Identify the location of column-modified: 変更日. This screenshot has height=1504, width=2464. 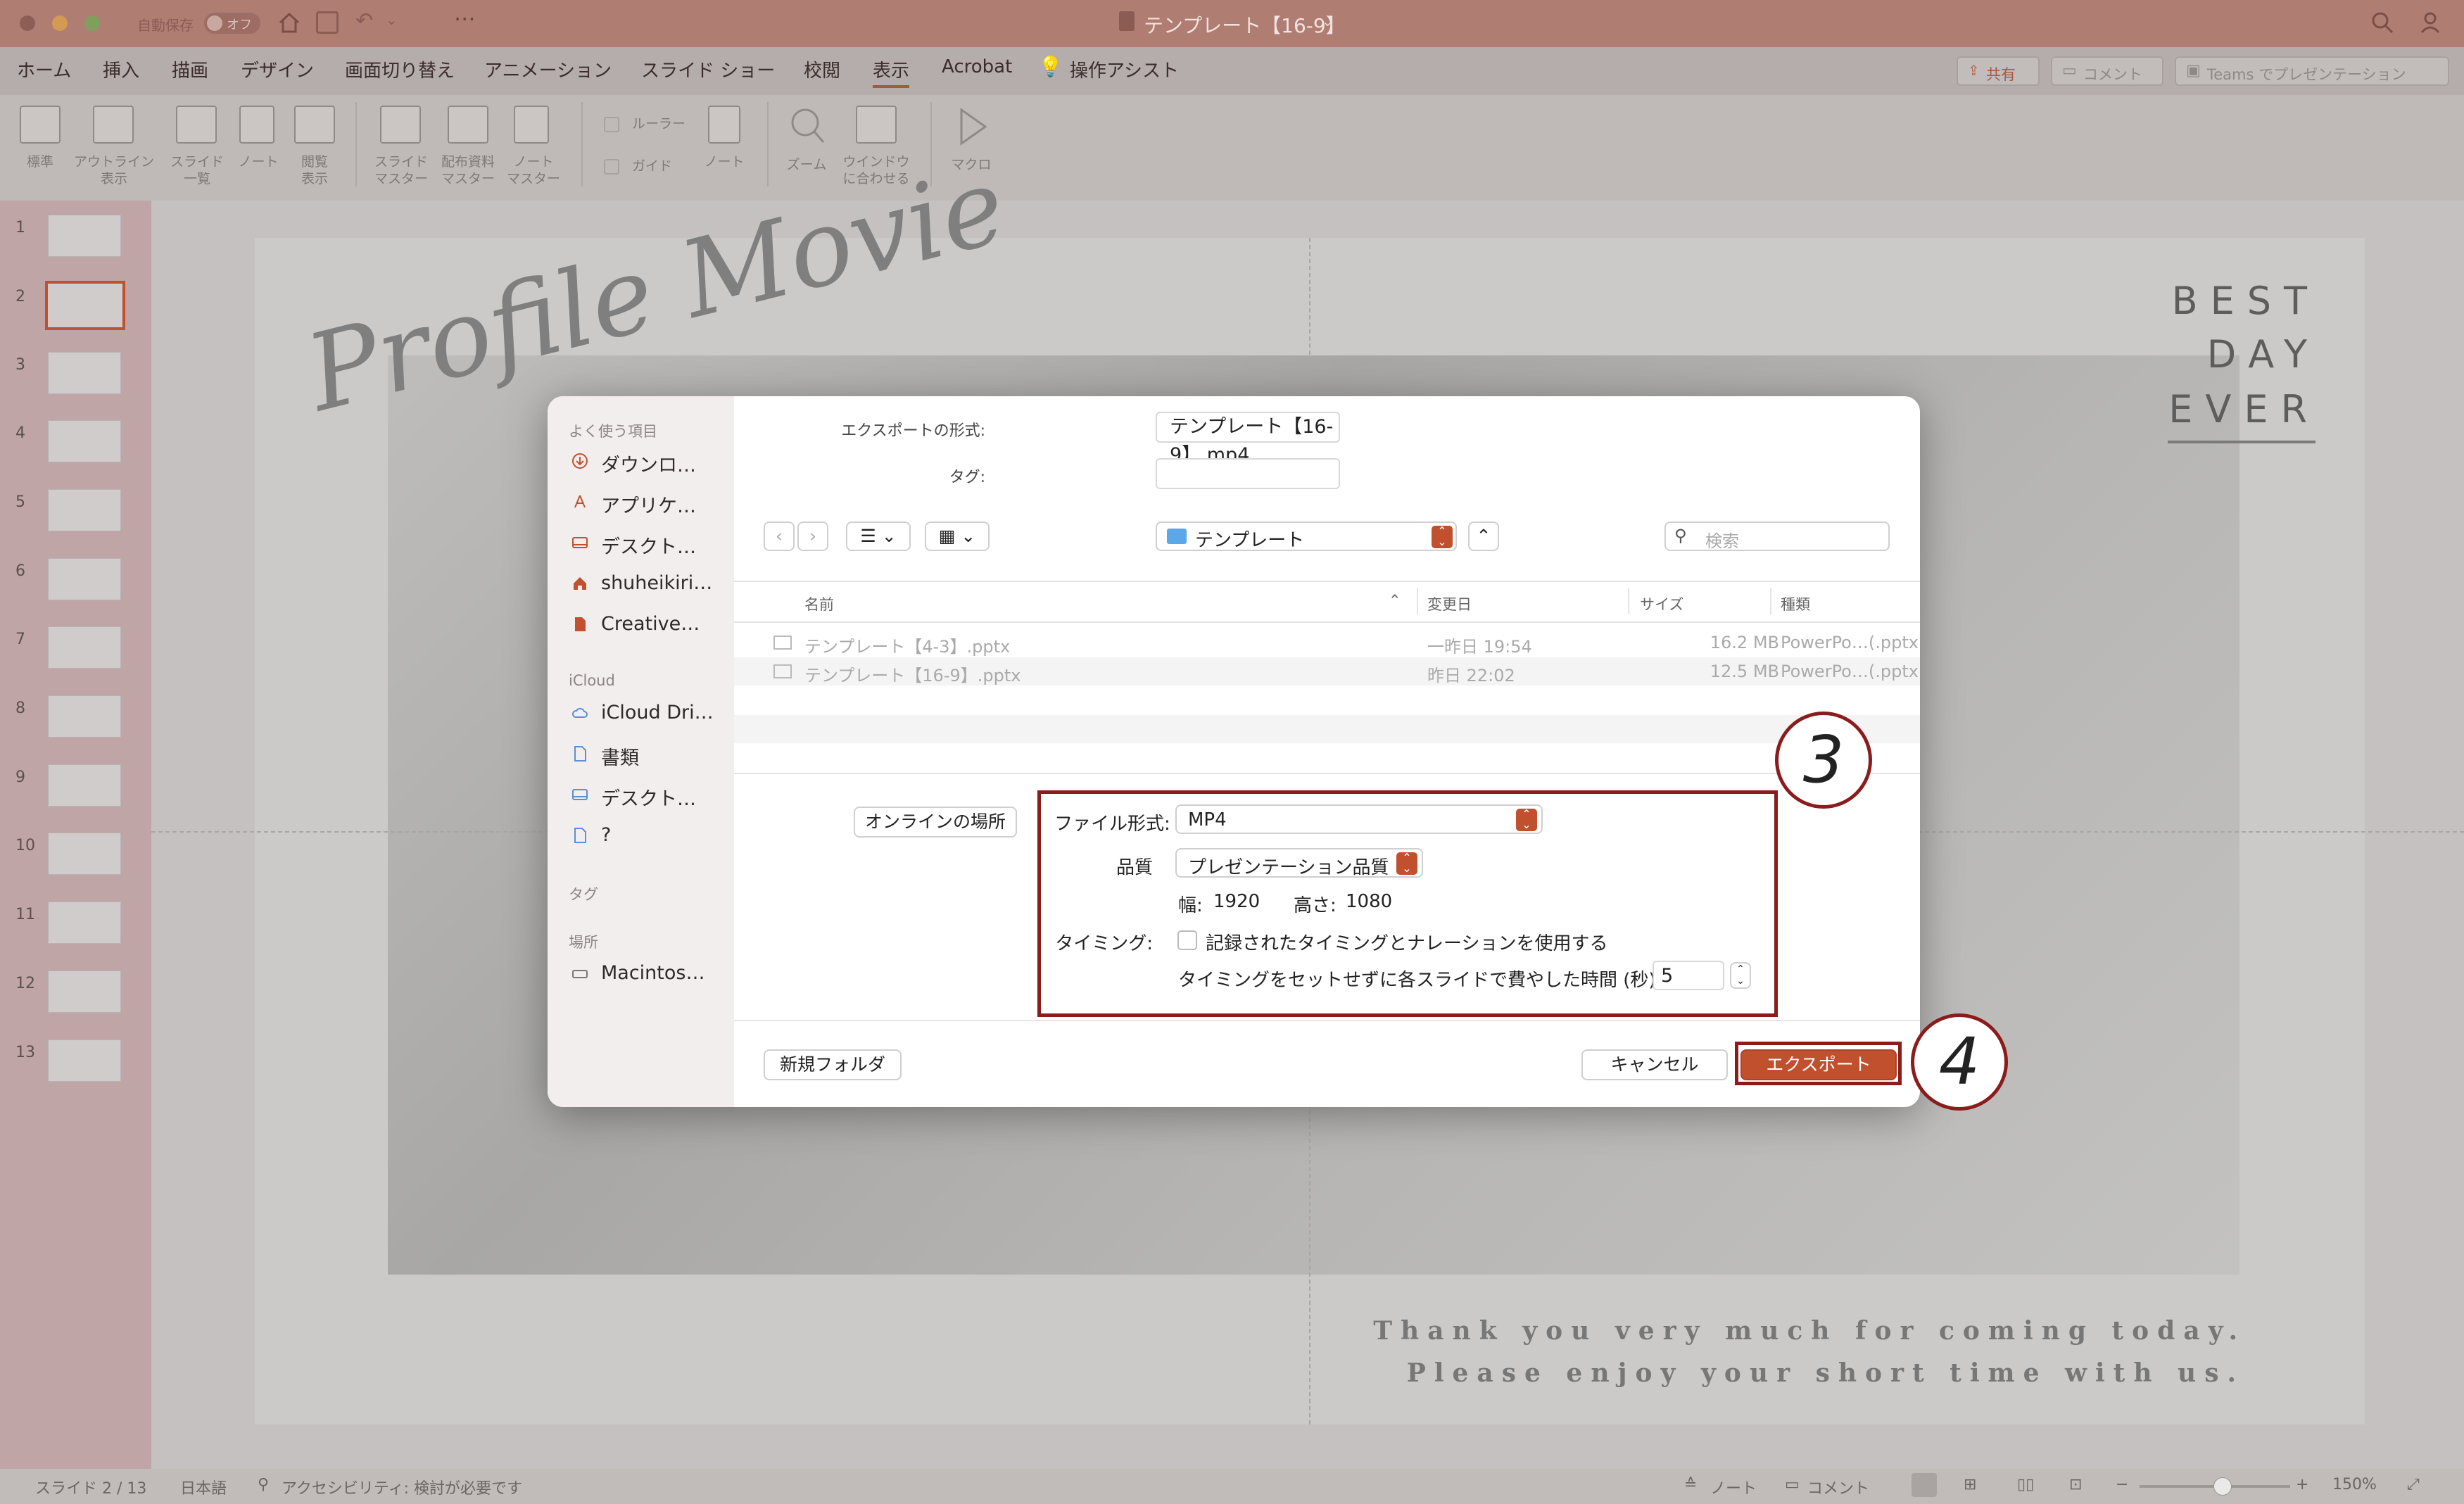
(1449, 603).